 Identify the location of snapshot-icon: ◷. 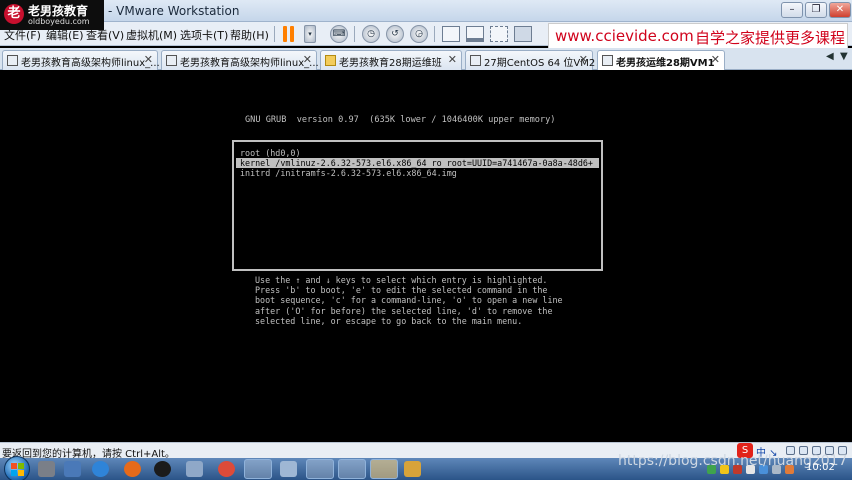
(371, 34).